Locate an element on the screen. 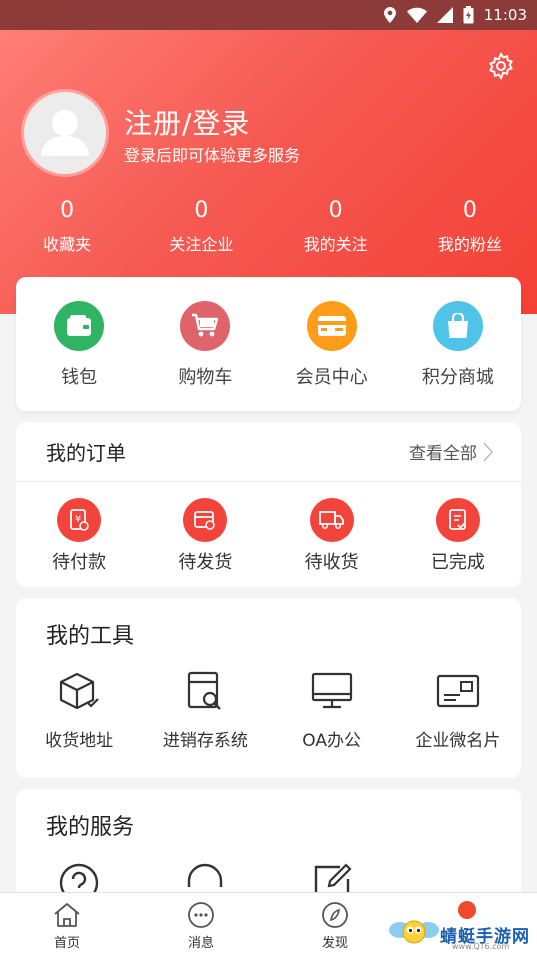  avatar is located at coordinates (65, 133).